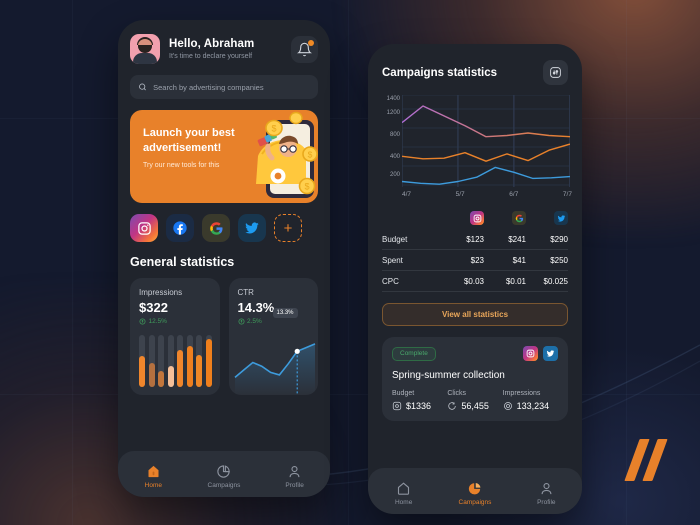  I want to click on page-title: Hello, Abraham, so click(212, 44).